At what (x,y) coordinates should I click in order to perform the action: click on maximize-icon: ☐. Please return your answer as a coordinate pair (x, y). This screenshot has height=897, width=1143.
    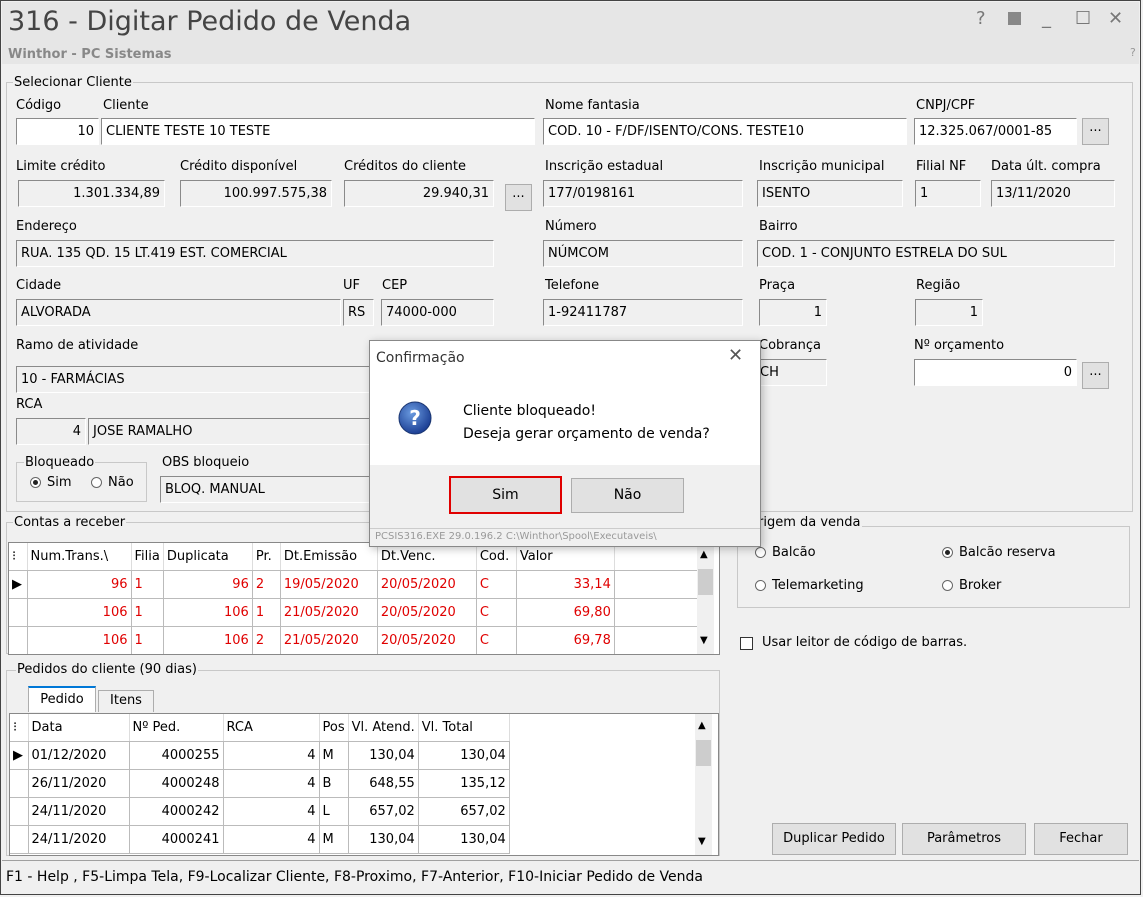
    Looking at the image, I should click on (1083, 18).